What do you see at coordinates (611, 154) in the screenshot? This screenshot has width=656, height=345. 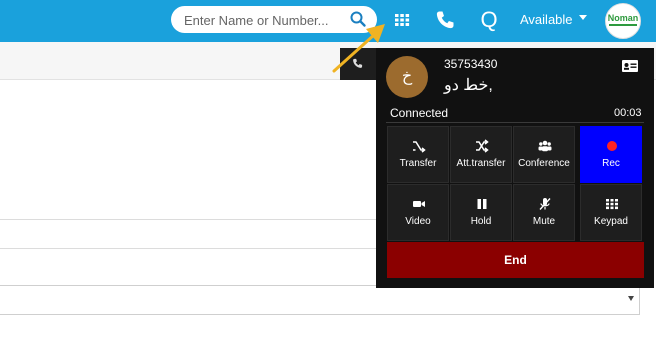 I see `record-button: Rec` at bounding box center [611, 154].